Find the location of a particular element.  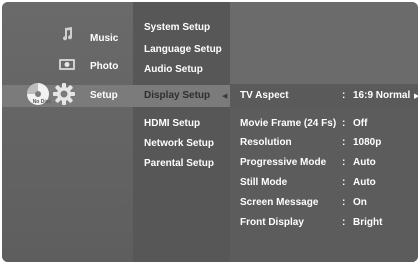

setup-menu-item-parental: Parental Setup is located at coordinates (179, 164).